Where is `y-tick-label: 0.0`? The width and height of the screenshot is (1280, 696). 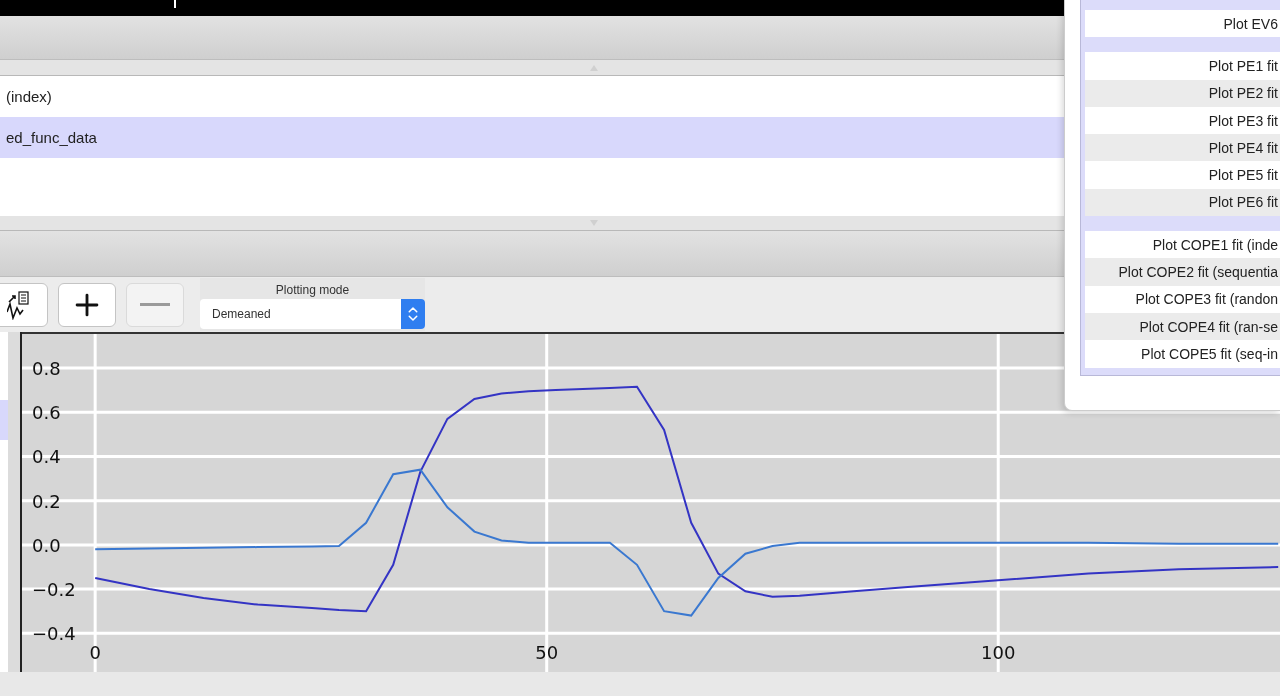
y-tick-label: 0.0 is located at coordinates (46, 545).